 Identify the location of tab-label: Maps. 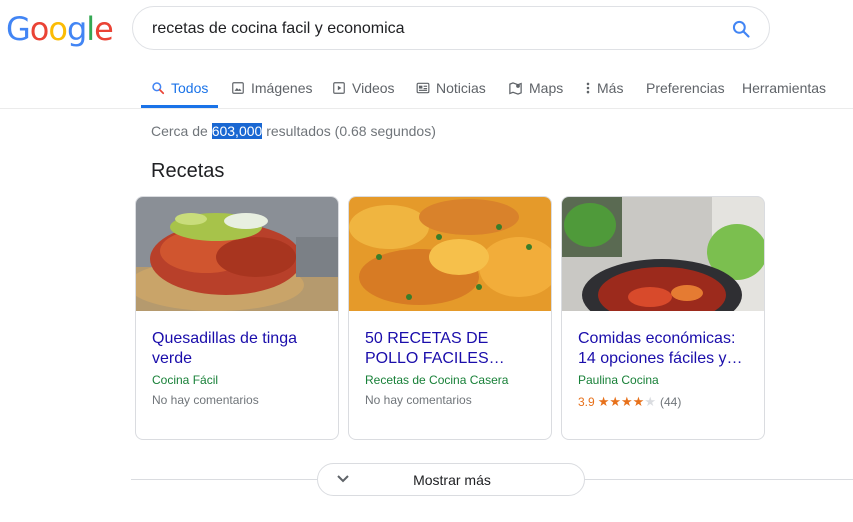
(546, 88).